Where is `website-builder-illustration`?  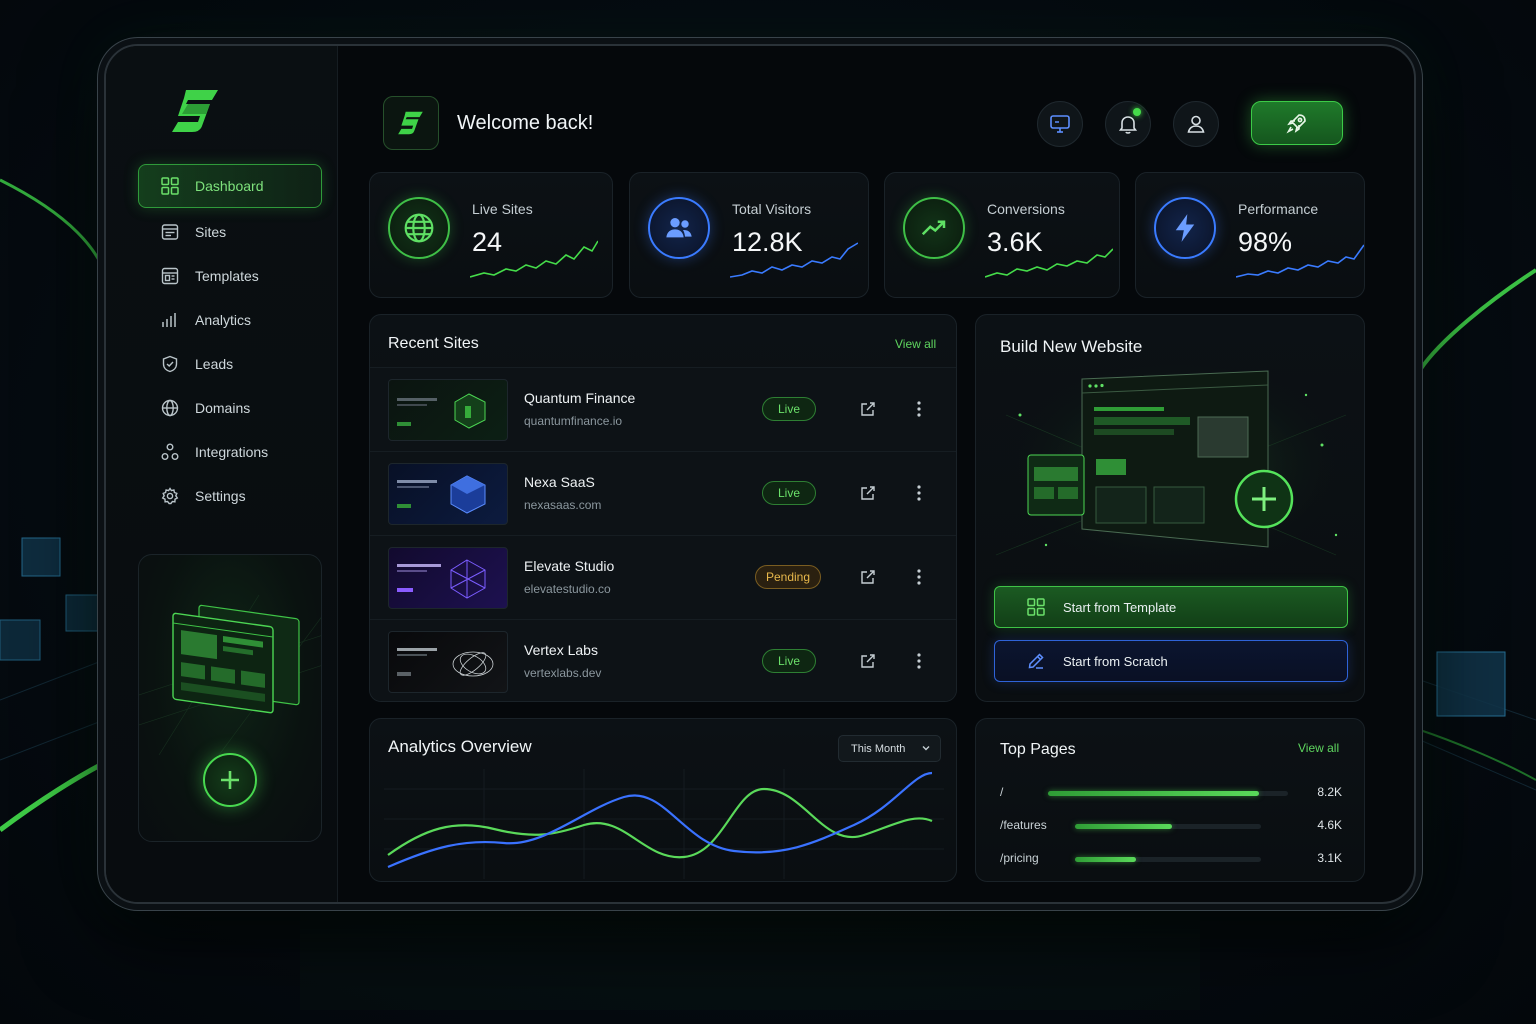 website-builder-illustration is located at coordinates (1175, 465).